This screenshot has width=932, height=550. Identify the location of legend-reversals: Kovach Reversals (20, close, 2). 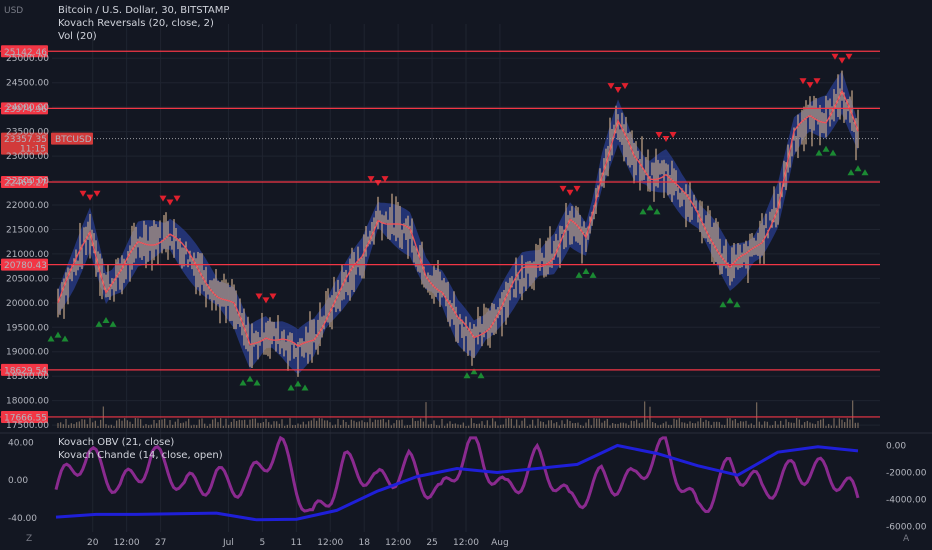
(143, 23).